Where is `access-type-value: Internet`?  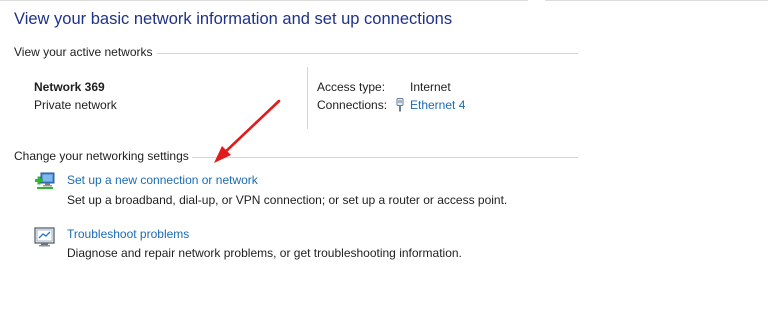
access-type-value: Internet is located at coordinates (430, 87).